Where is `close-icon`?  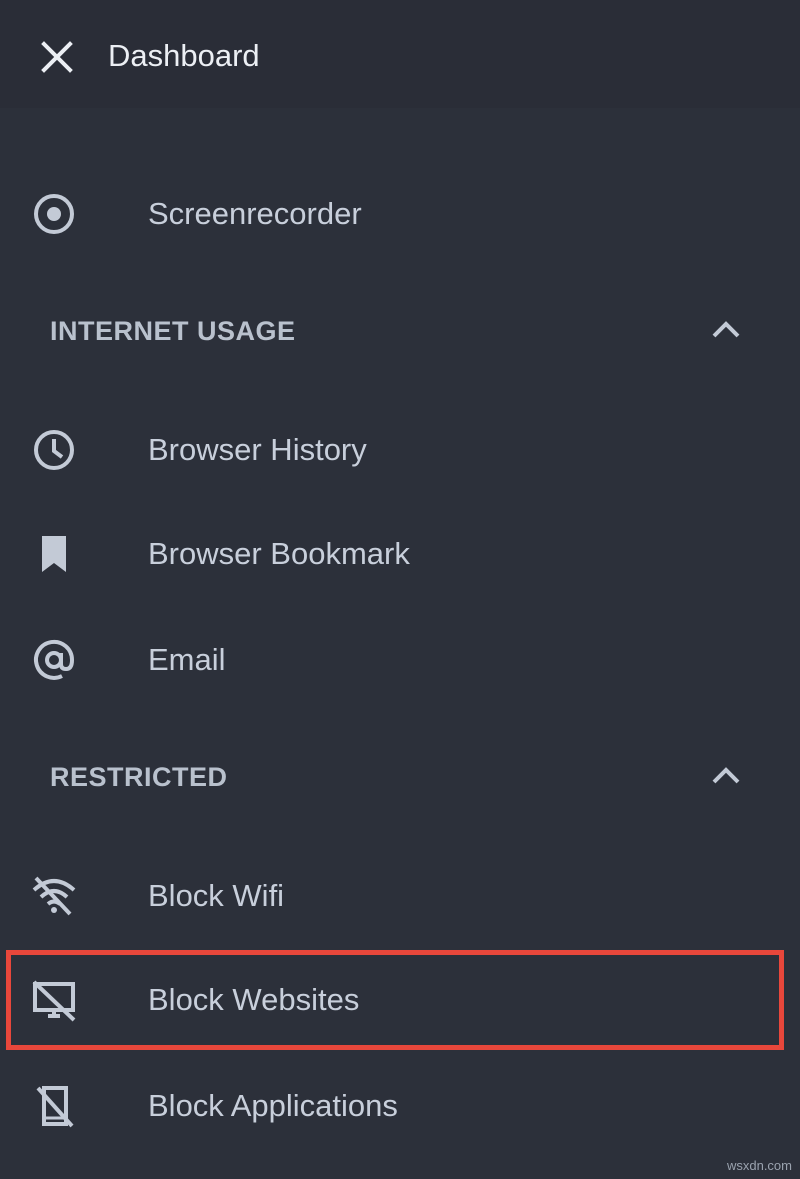
close-icon is located at coordinates (57, 57).